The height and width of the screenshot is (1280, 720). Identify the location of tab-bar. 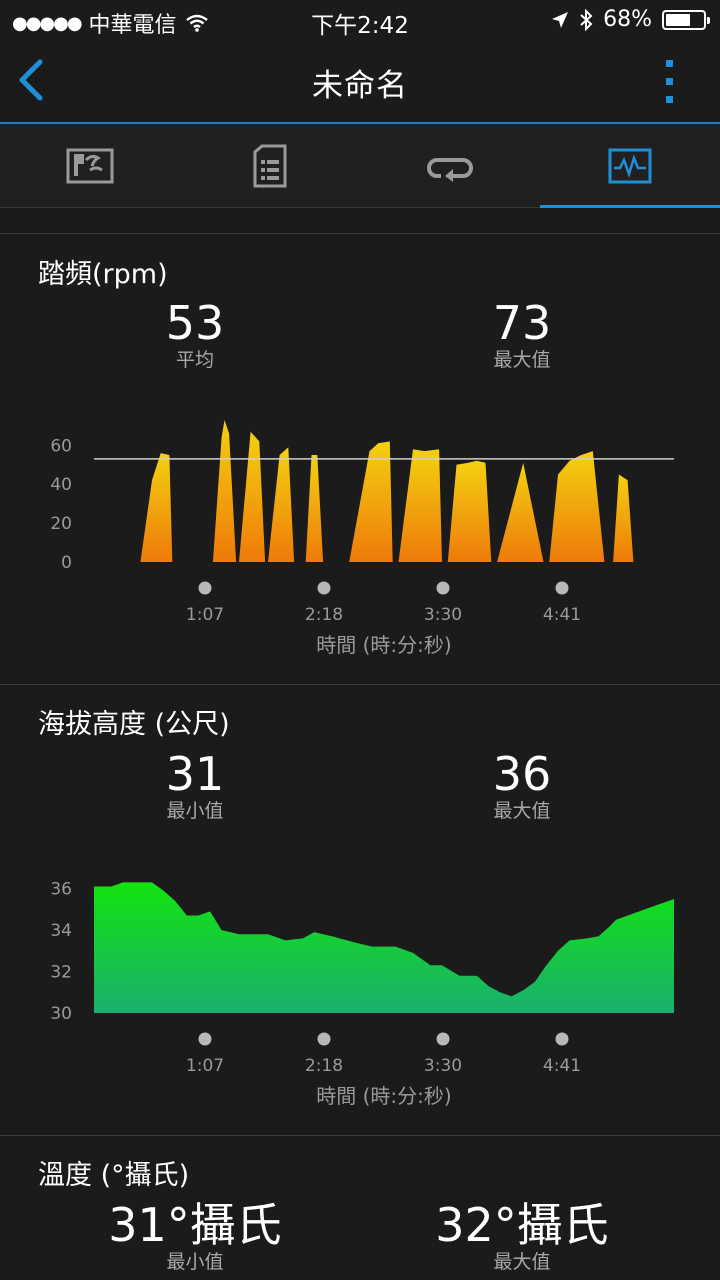
(360, 166).